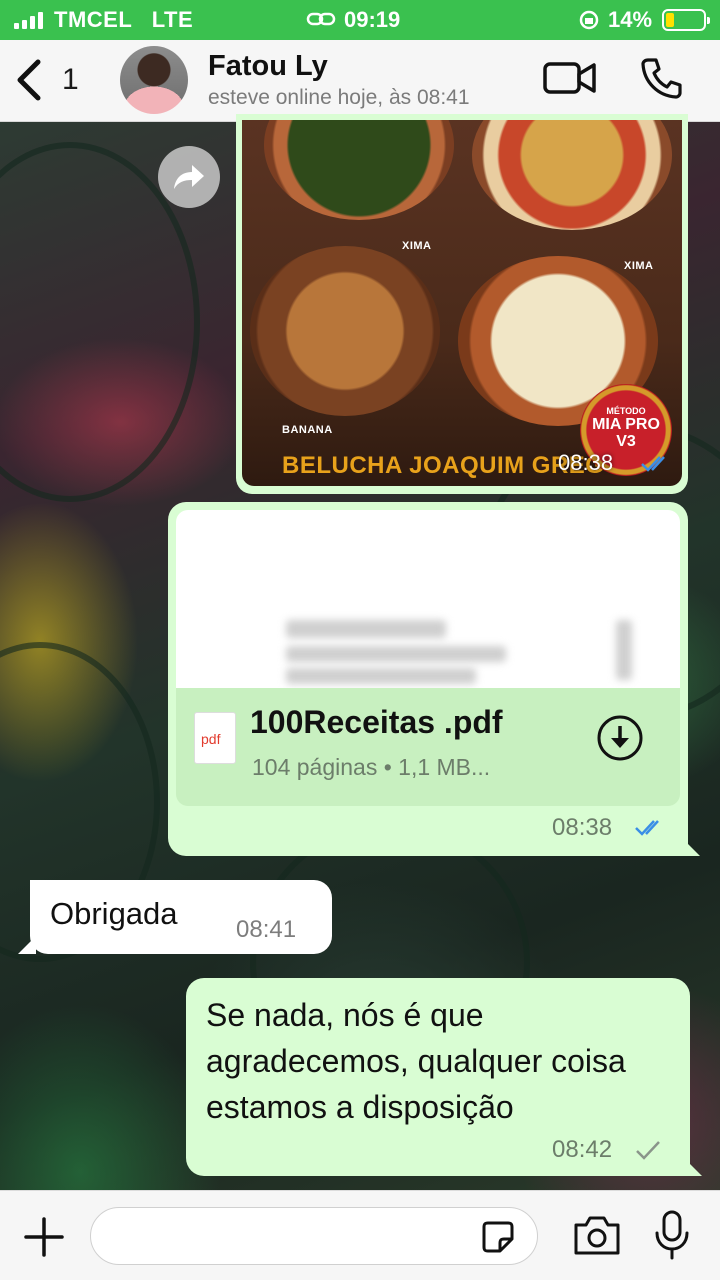 This screenshot has width=720, height=1280. I want to click on file-name: 100Receitas .pdf, so click(376, 722).